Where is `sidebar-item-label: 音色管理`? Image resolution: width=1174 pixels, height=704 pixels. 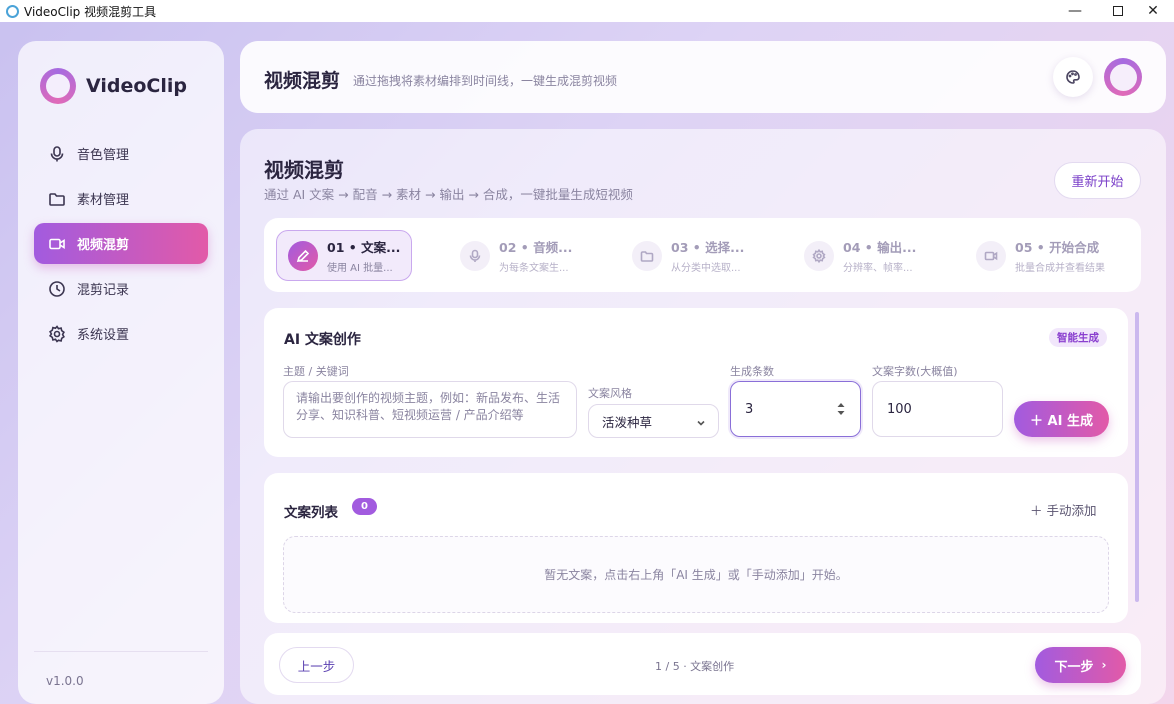 sidebar-item-label: 音色管理 is located at coordinates (103, 155).